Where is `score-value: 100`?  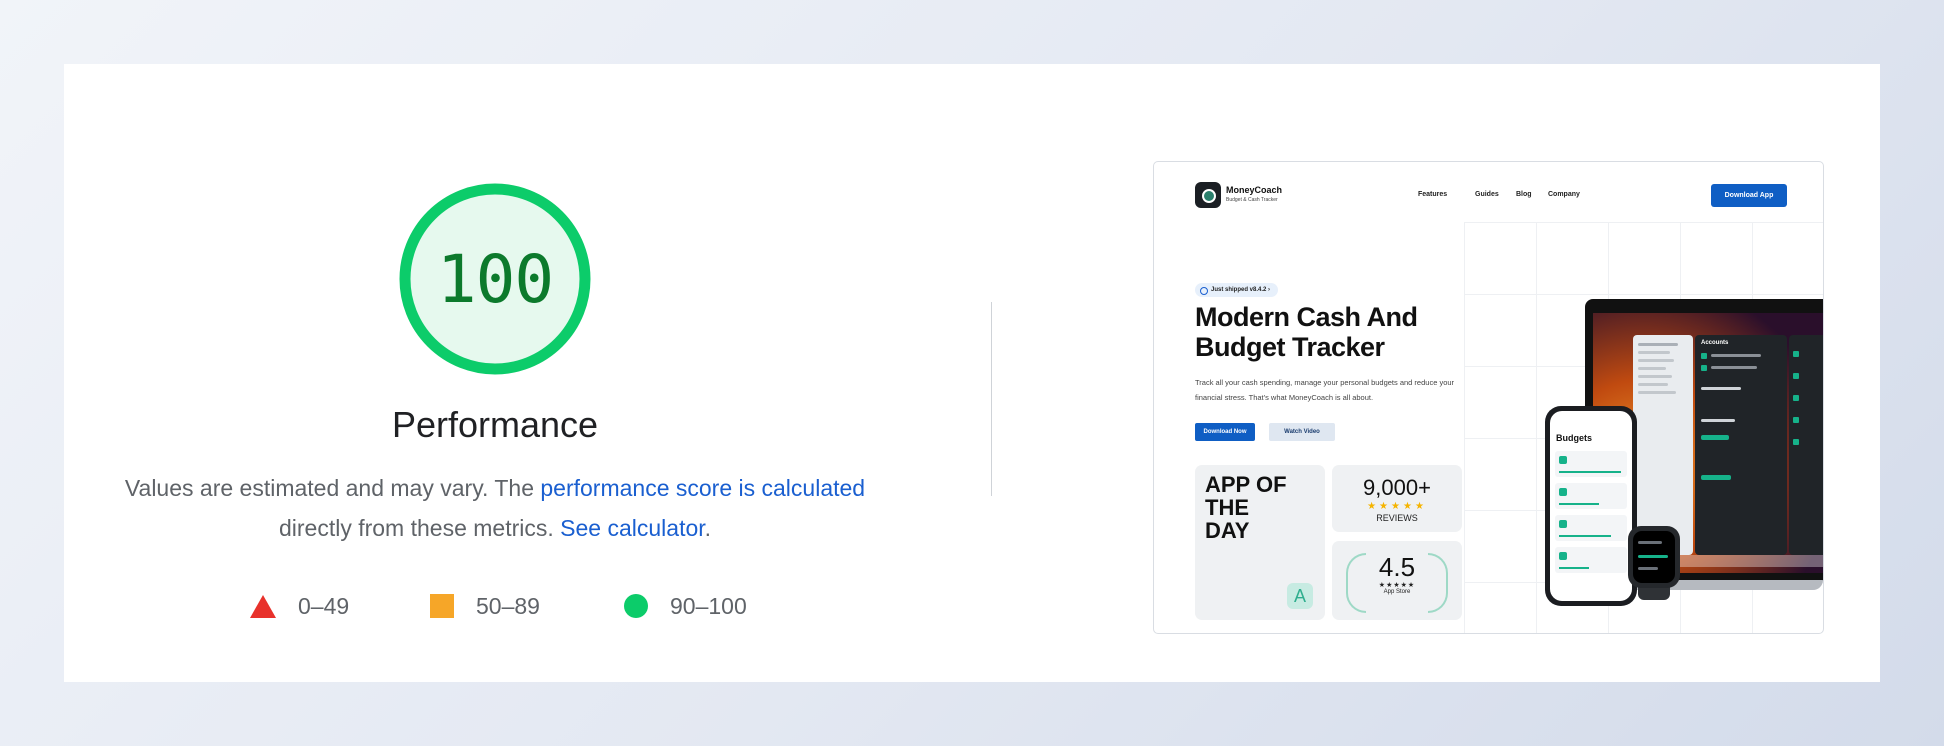
score-value: 100 is located at coordinates (495, 279).